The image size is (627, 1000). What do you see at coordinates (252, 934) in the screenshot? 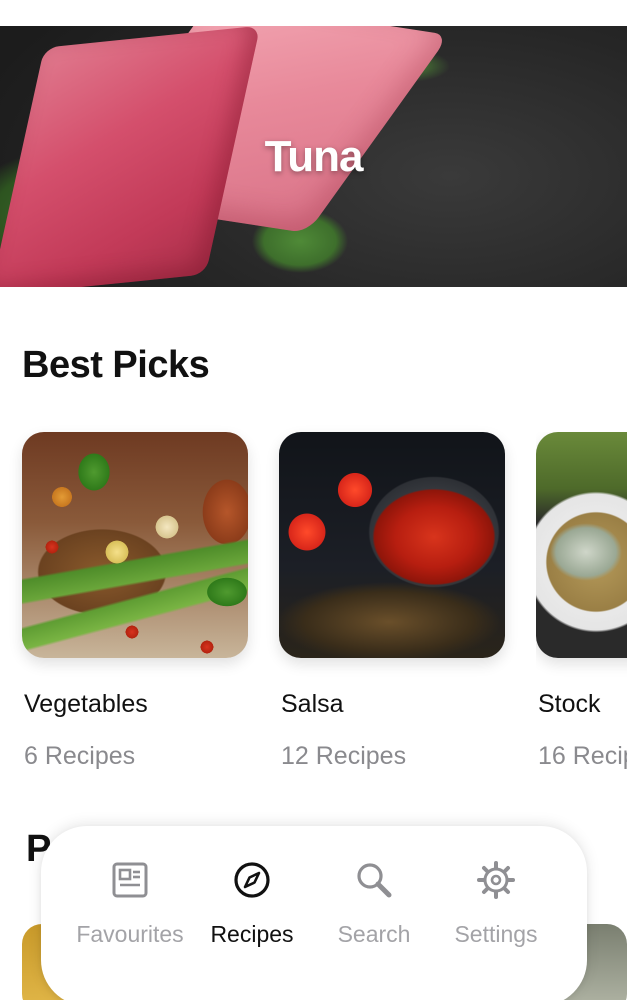
I see `tab-label: Recipes` at bounding box center [252, 934].